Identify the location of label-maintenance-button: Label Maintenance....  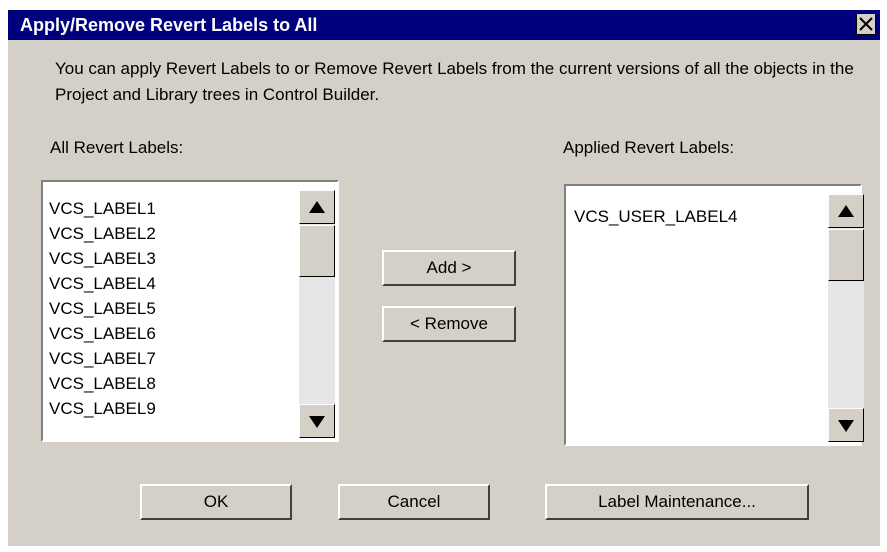
(677, 502).